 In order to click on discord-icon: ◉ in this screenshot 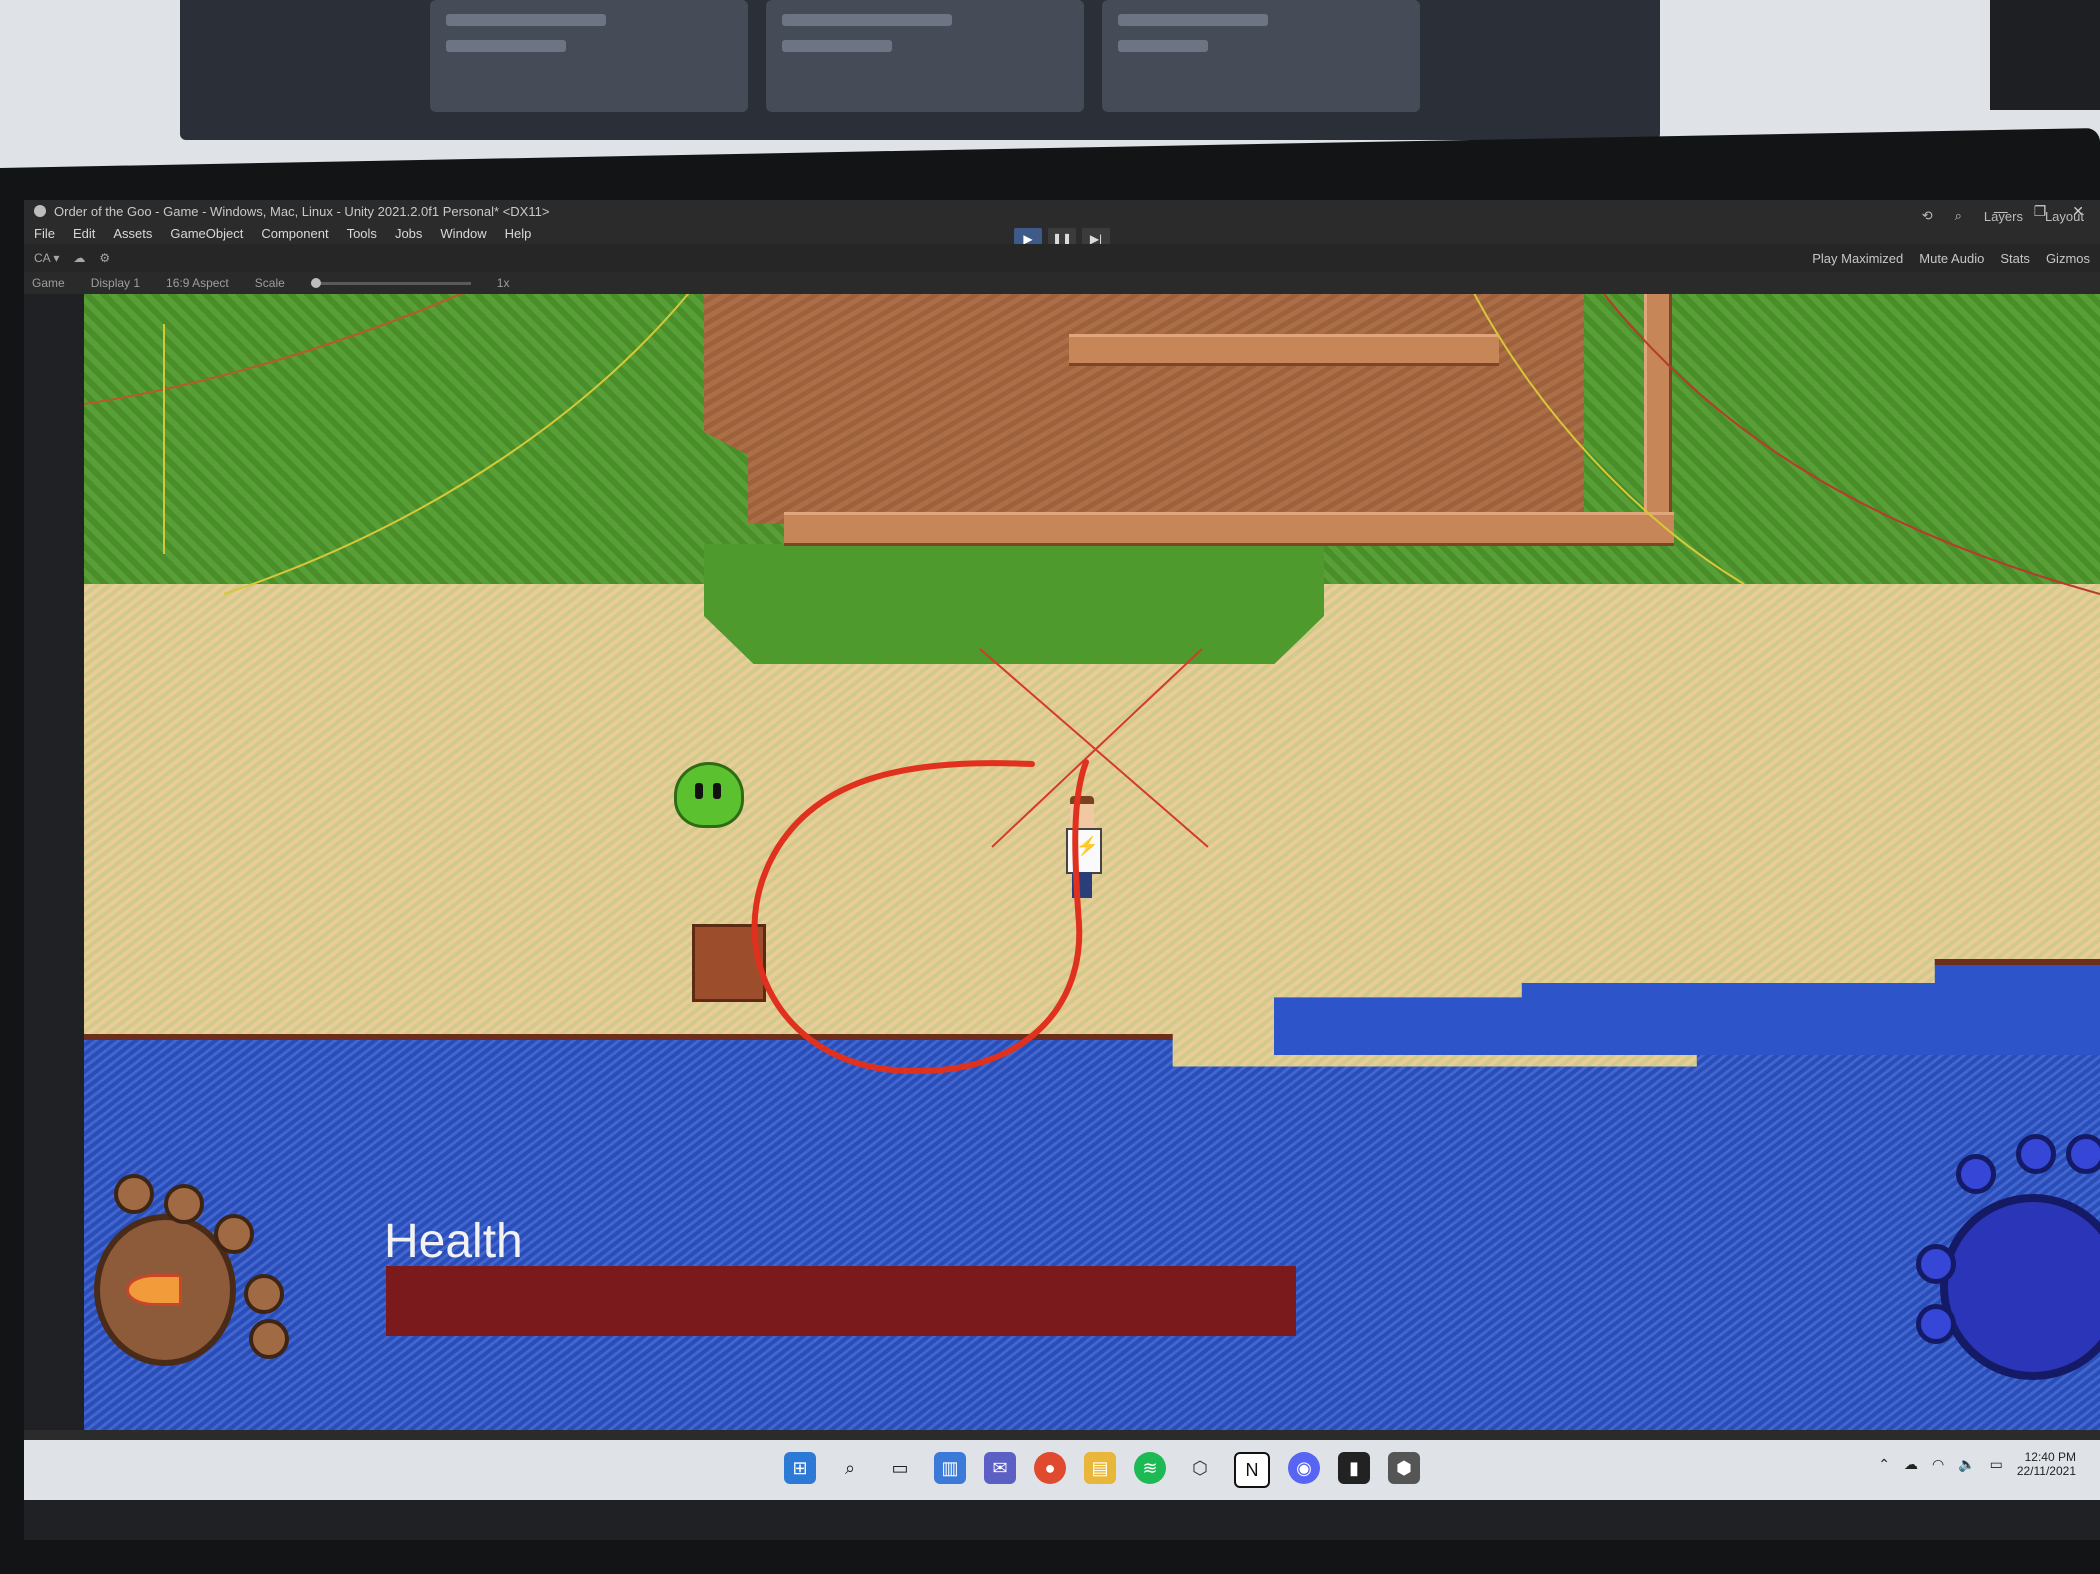, I will do `click(1304, 1468)`.